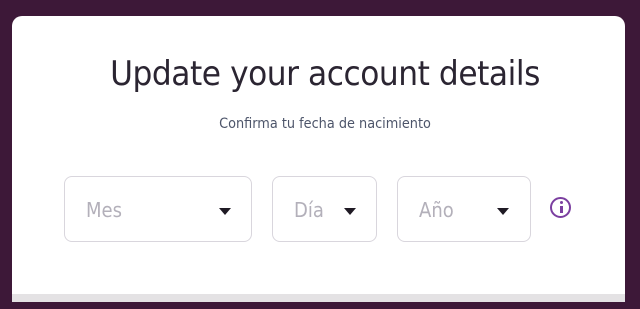  What do you see at coordinates (318, 298) in the screenshot?
I see `card-bottom-edge` at bounding box center [318, 298].